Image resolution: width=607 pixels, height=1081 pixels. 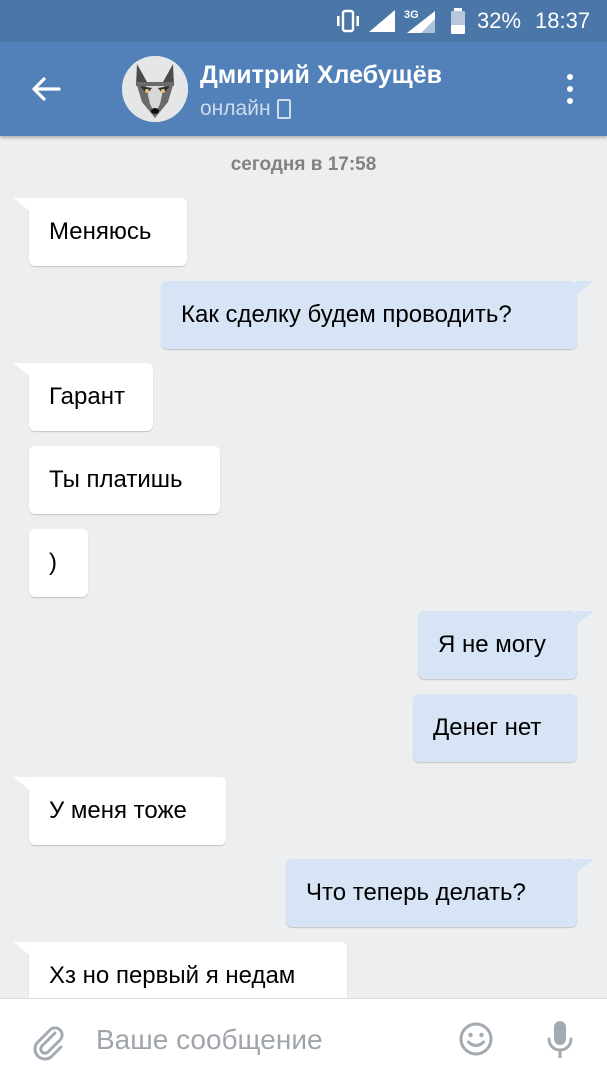 I want to click on back-button, so click(x=46, y=89).